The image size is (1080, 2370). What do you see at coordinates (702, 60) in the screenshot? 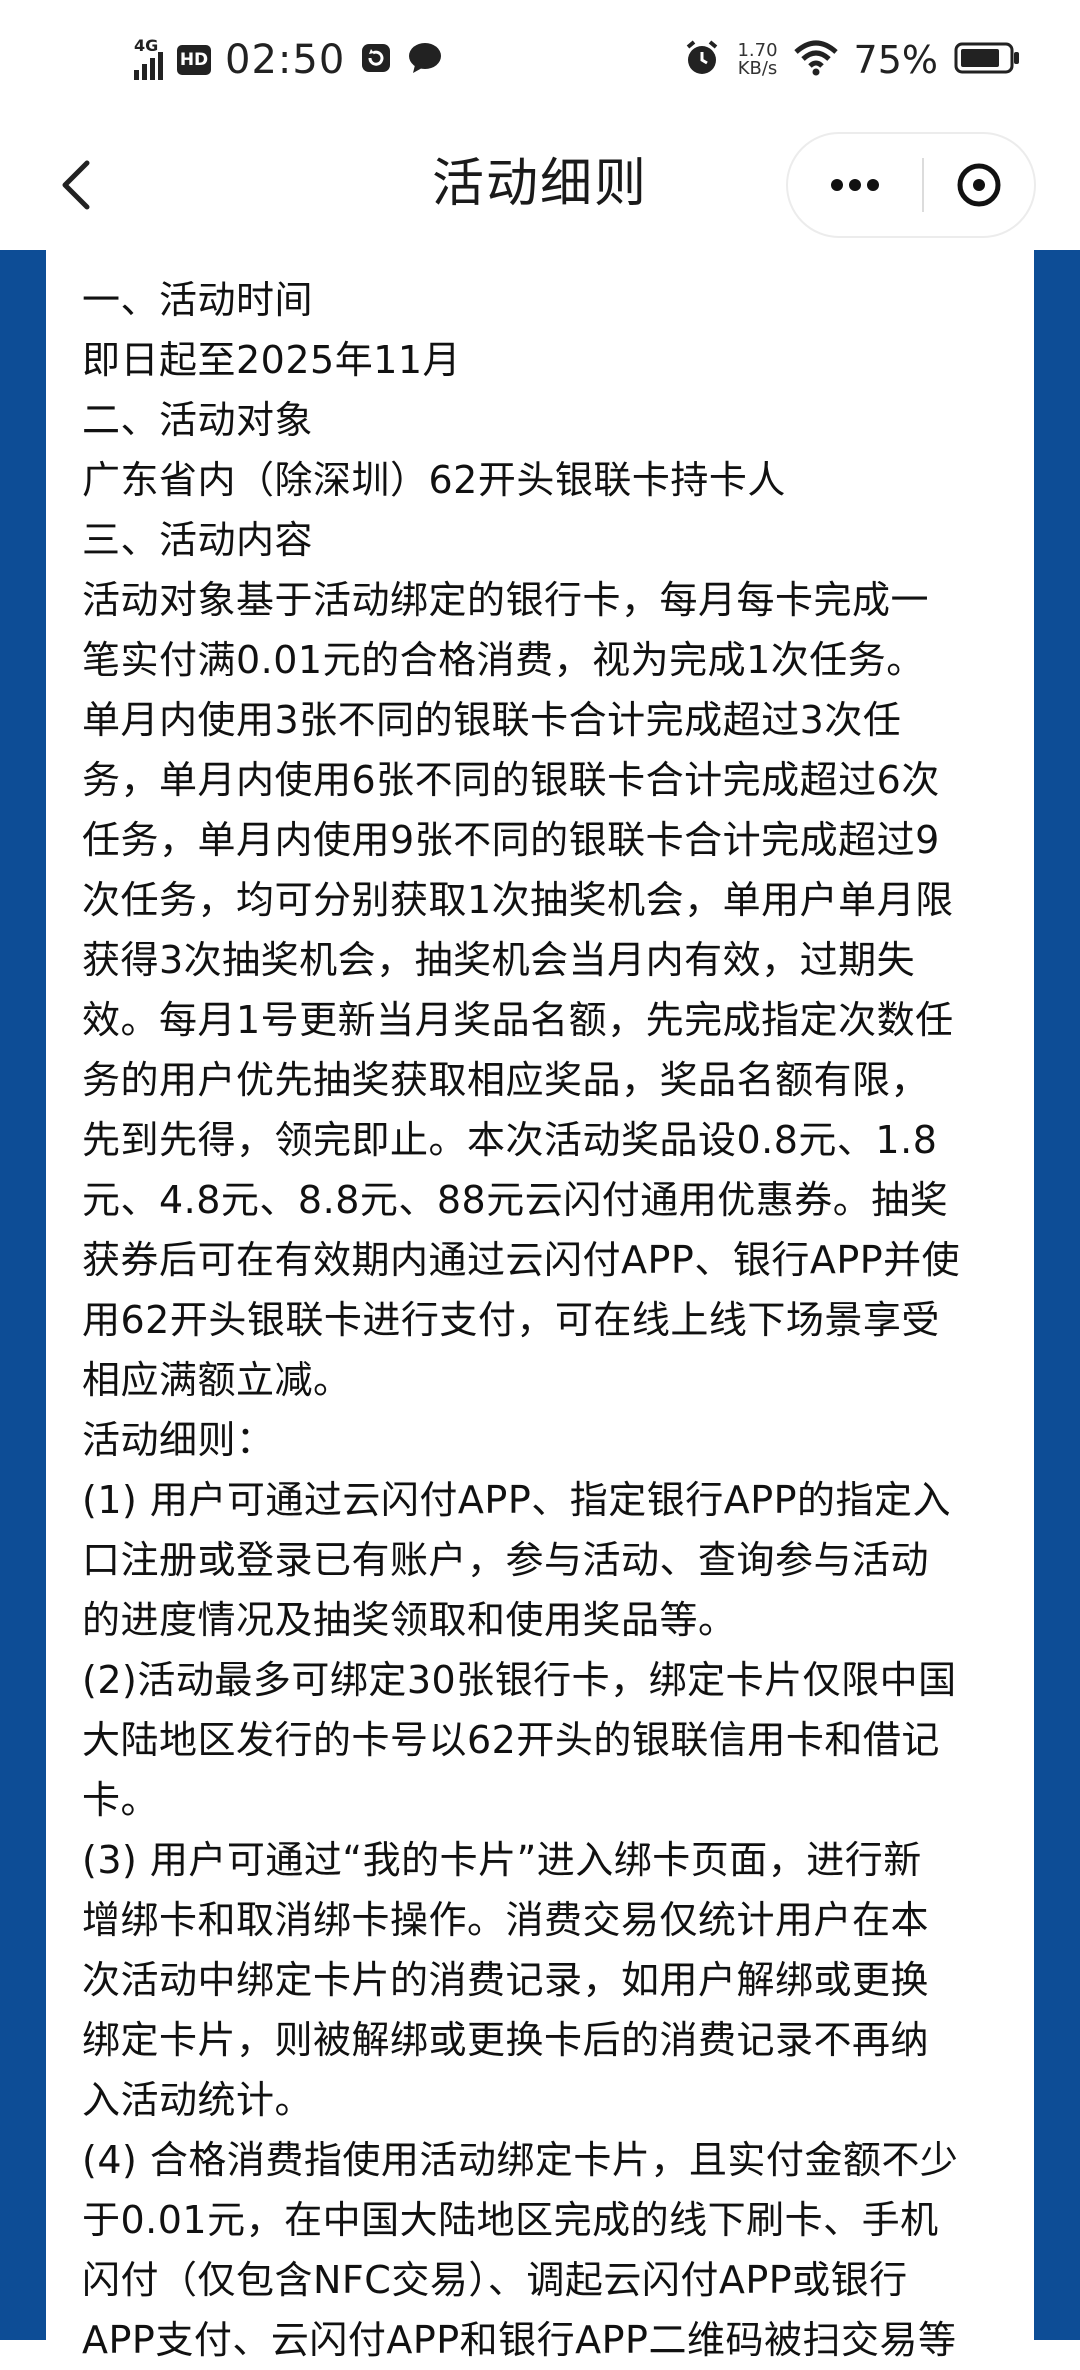
I see `alarm-icon` at bounding box center [702, 60].